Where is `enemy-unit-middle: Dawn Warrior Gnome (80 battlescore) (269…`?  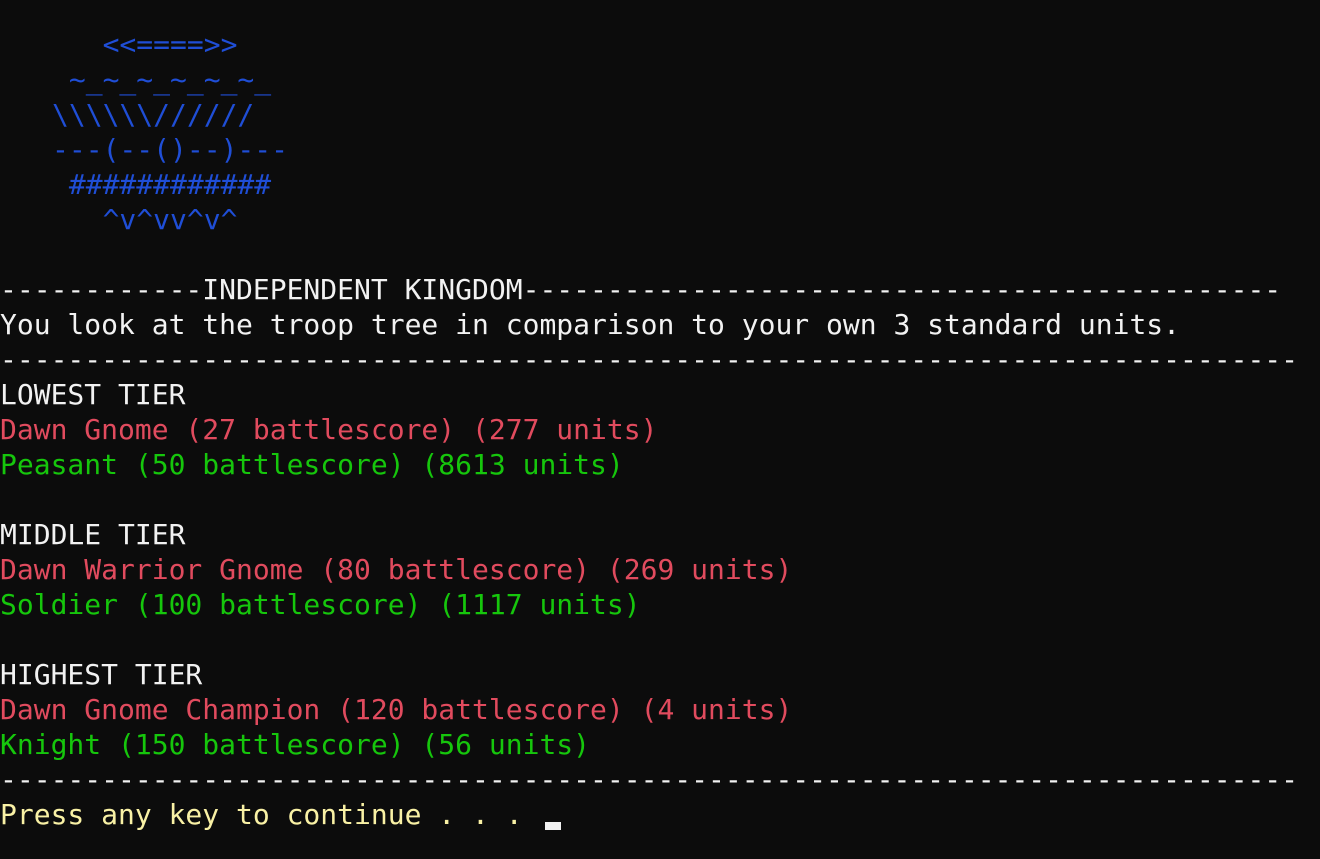
enemy-unit-middle: Dawn Warrior Gnome (80 battlescore) (269… is located at coordinates (396, 569).